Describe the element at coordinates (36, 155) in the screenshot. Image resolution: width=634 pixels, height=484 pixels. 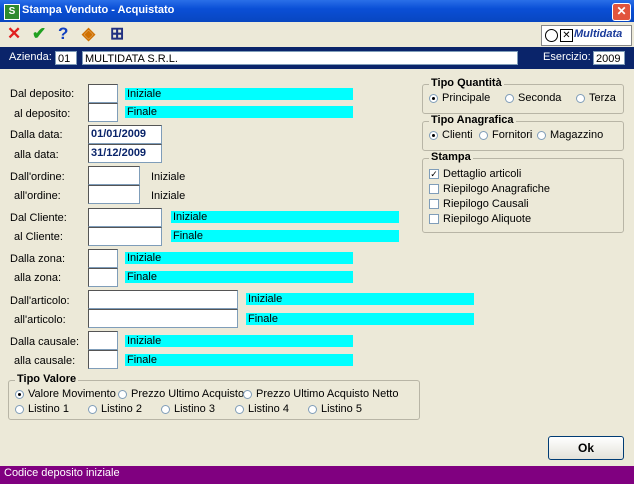
I see `alla-data-label: alla data:` at that location.